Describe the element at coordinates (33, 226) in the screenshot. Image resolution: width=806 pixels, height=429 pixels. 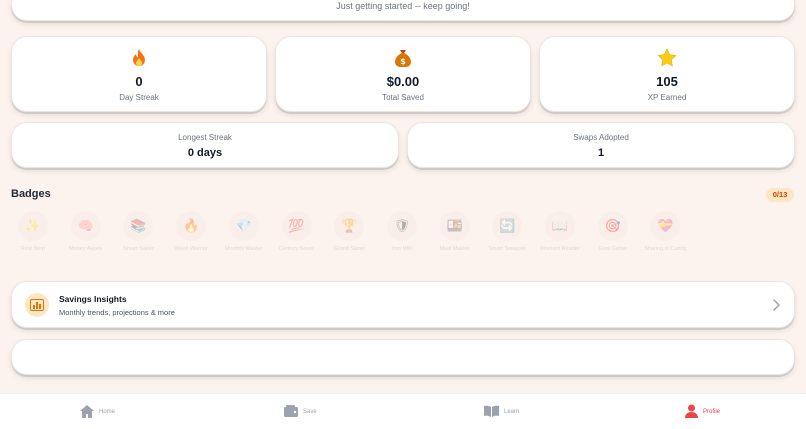
I see `sparkle-wand-icon: ✨` at that location.